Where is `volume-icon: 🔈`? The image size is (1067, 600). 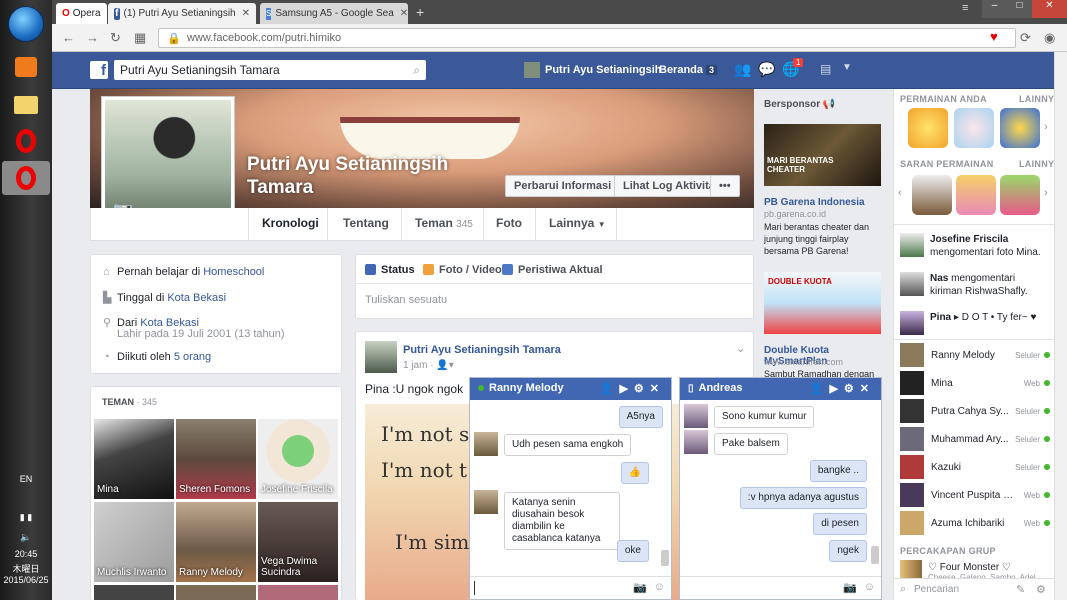 volume-icon: 🔈 is located at coordinates (26, 537).